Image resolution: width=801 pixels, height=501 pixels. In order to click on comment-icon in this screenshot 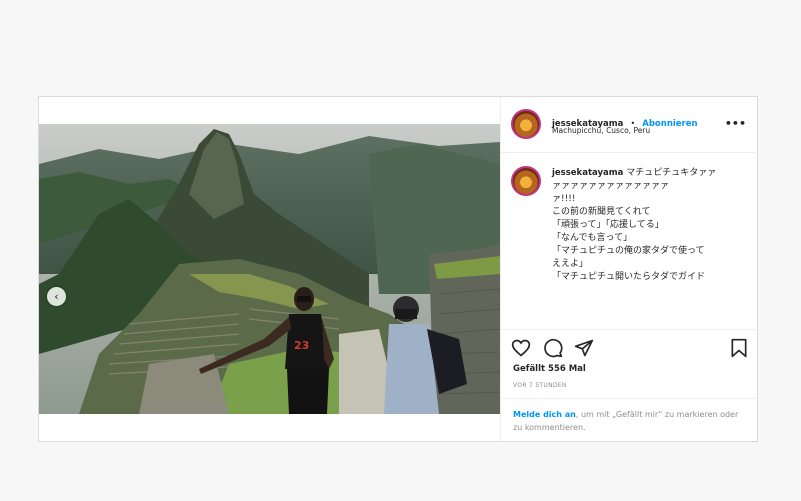, I will do `click(553, 348)`.